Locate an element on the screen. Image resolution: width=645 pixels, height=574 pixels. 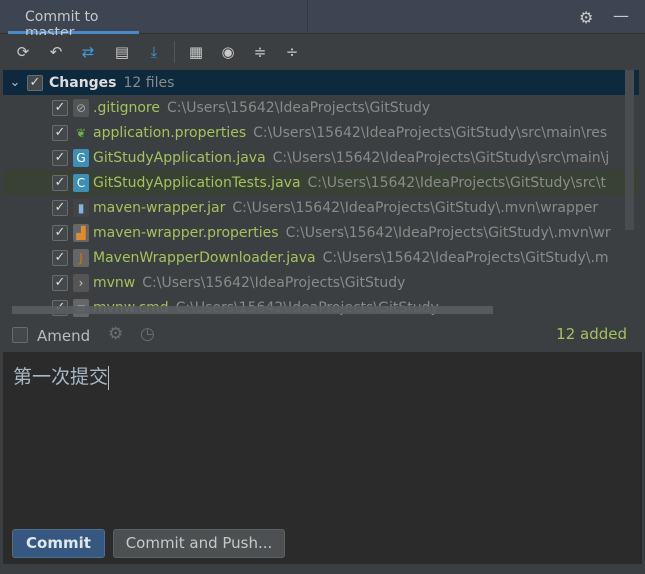
commit-button: Commit is located at coordinates (58, 543).